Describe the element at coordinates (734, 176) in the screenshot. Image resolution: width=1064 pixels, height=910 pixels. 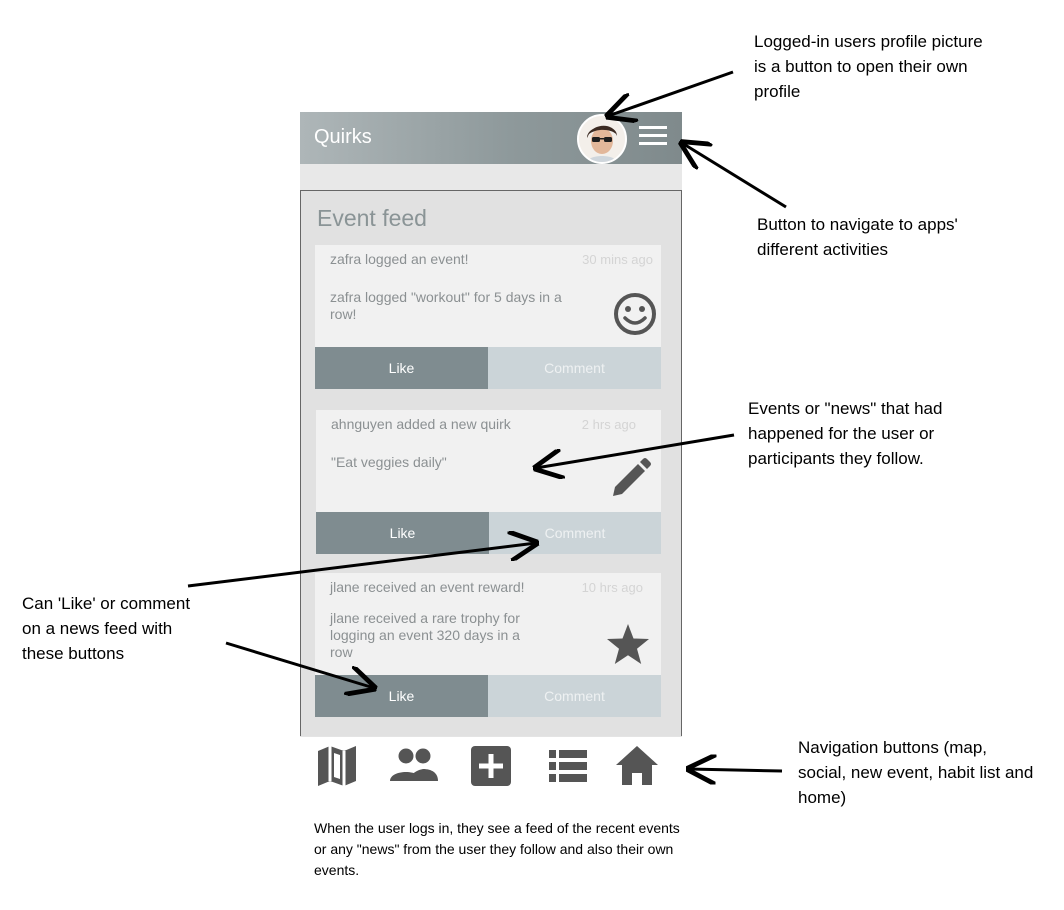
I see `arrow-menu` at that location.